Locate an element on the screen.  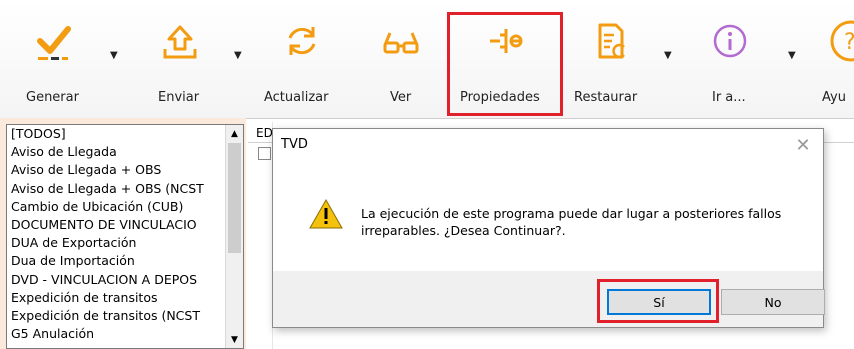
generar-label: Generar is located at coordinates (52, 97).